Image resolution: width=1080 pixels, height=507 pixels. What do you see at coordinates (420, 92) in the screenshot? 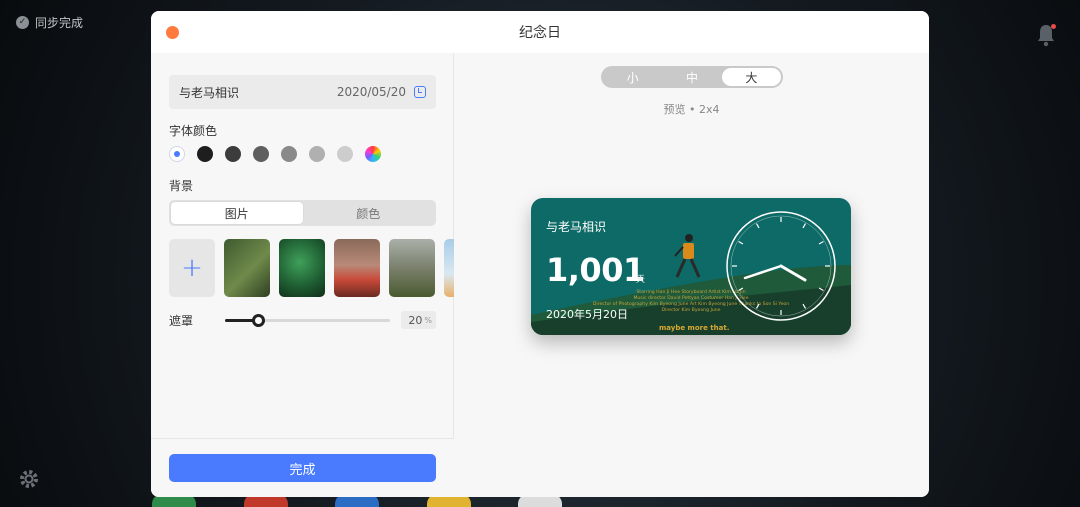
I see `calendar-icon` at bounding box center [420, 92].